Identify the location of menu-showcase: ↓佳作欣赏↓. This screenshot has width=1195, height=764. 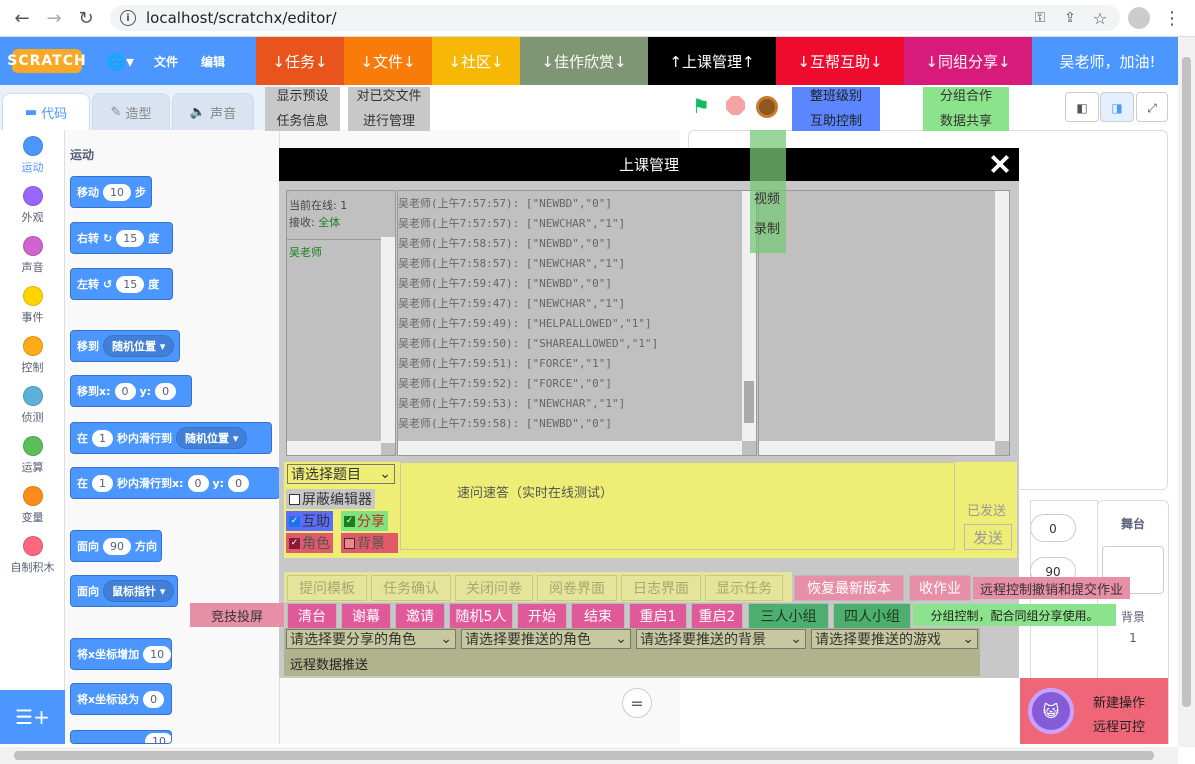
(584, 61).